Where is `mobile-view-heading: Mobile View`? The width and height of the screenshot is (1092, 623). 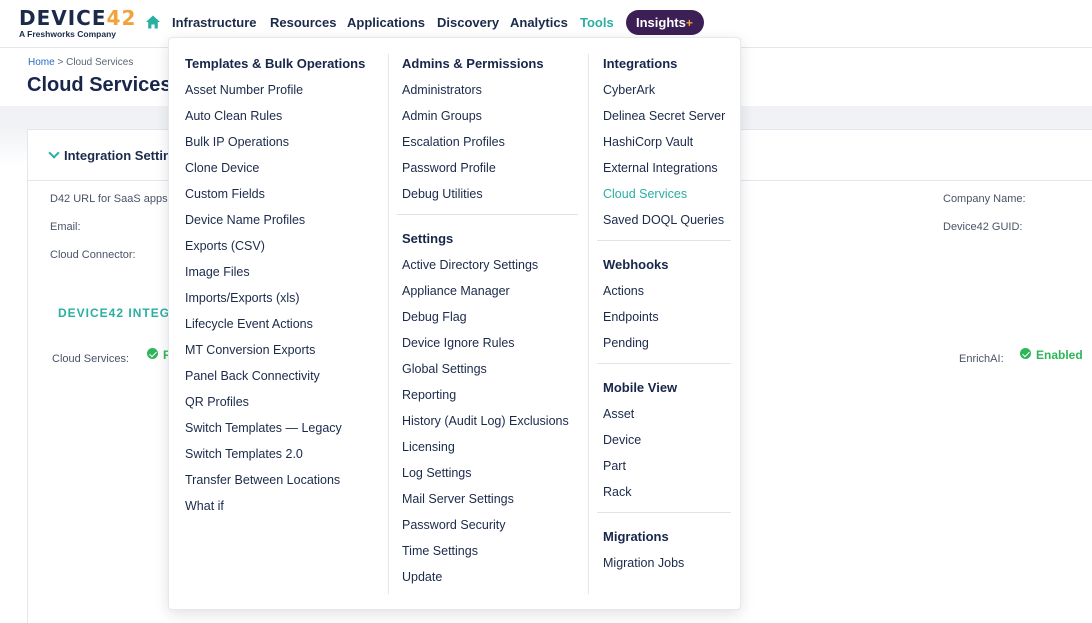
mobile-view-heading: Mobile View is located at coordinates (640, 387).